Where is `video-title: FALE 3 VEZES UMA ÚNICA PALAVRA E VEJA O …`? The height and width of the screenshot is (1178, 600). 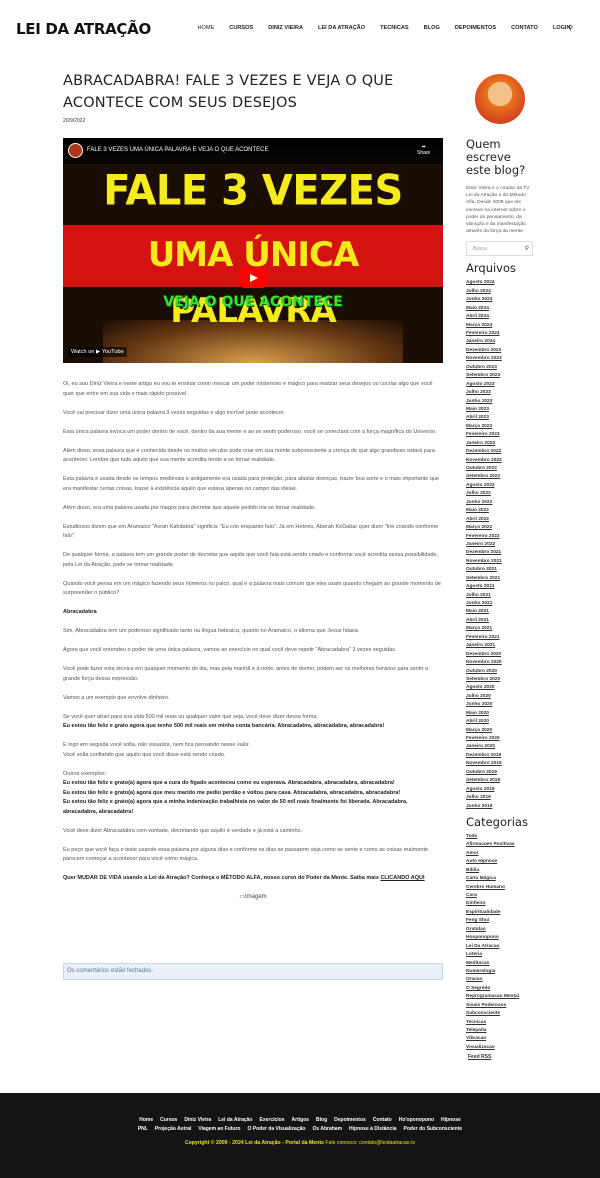
video-title: FALE 3 VEZES UMA ÚNICA PALAVRA E VEJA O … is located at coordinates (178, 150).